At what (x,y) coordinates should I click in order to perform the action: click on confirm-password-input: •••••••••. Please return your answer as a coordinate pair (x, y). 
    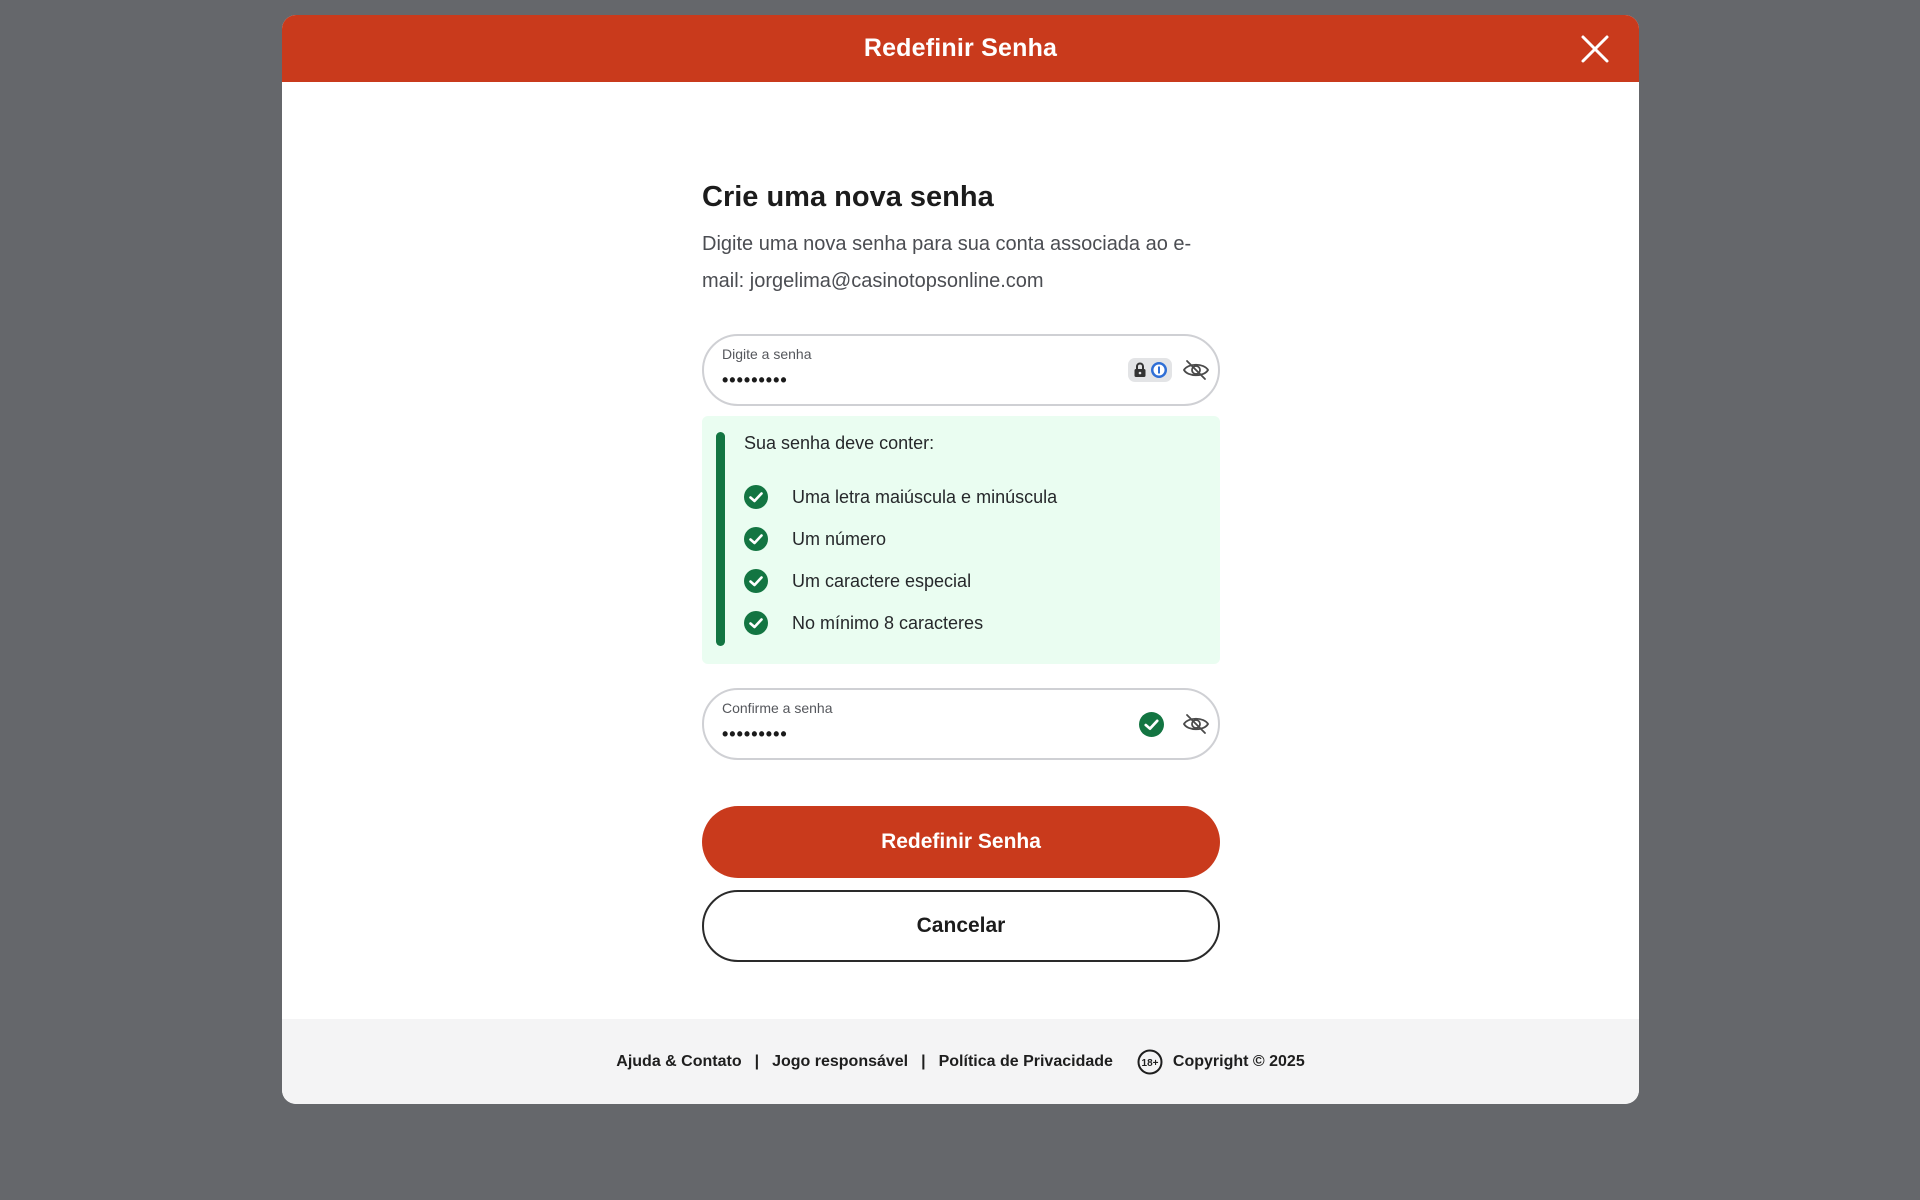
    Looking at the image, I should click on (755, 734).